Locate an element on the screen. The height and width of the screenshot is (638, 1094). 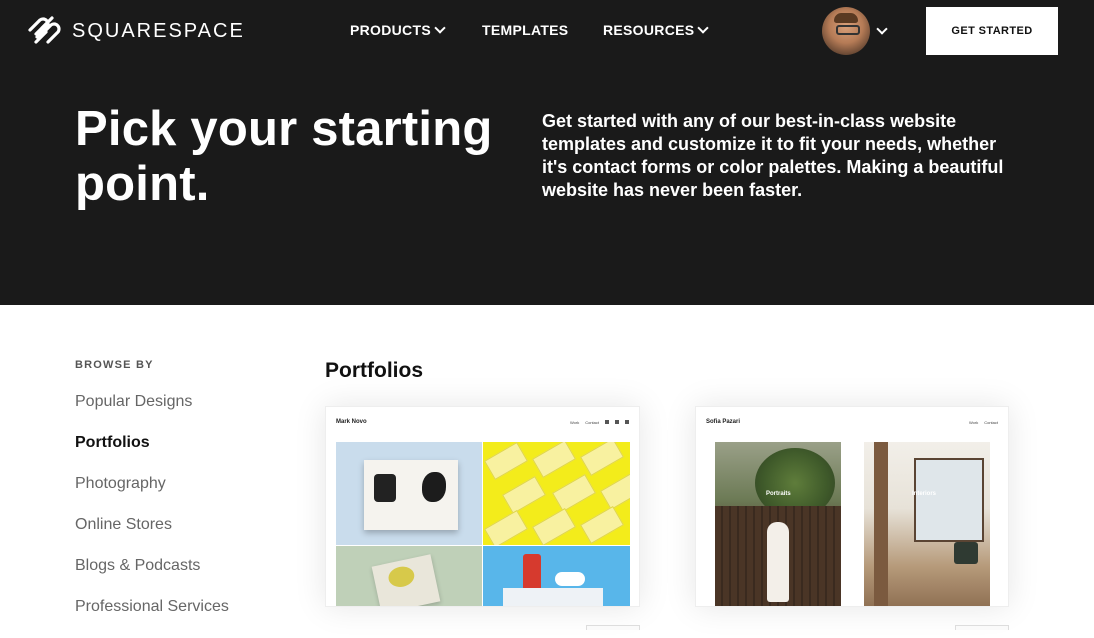
box-image is located at coordinates (553, 597).